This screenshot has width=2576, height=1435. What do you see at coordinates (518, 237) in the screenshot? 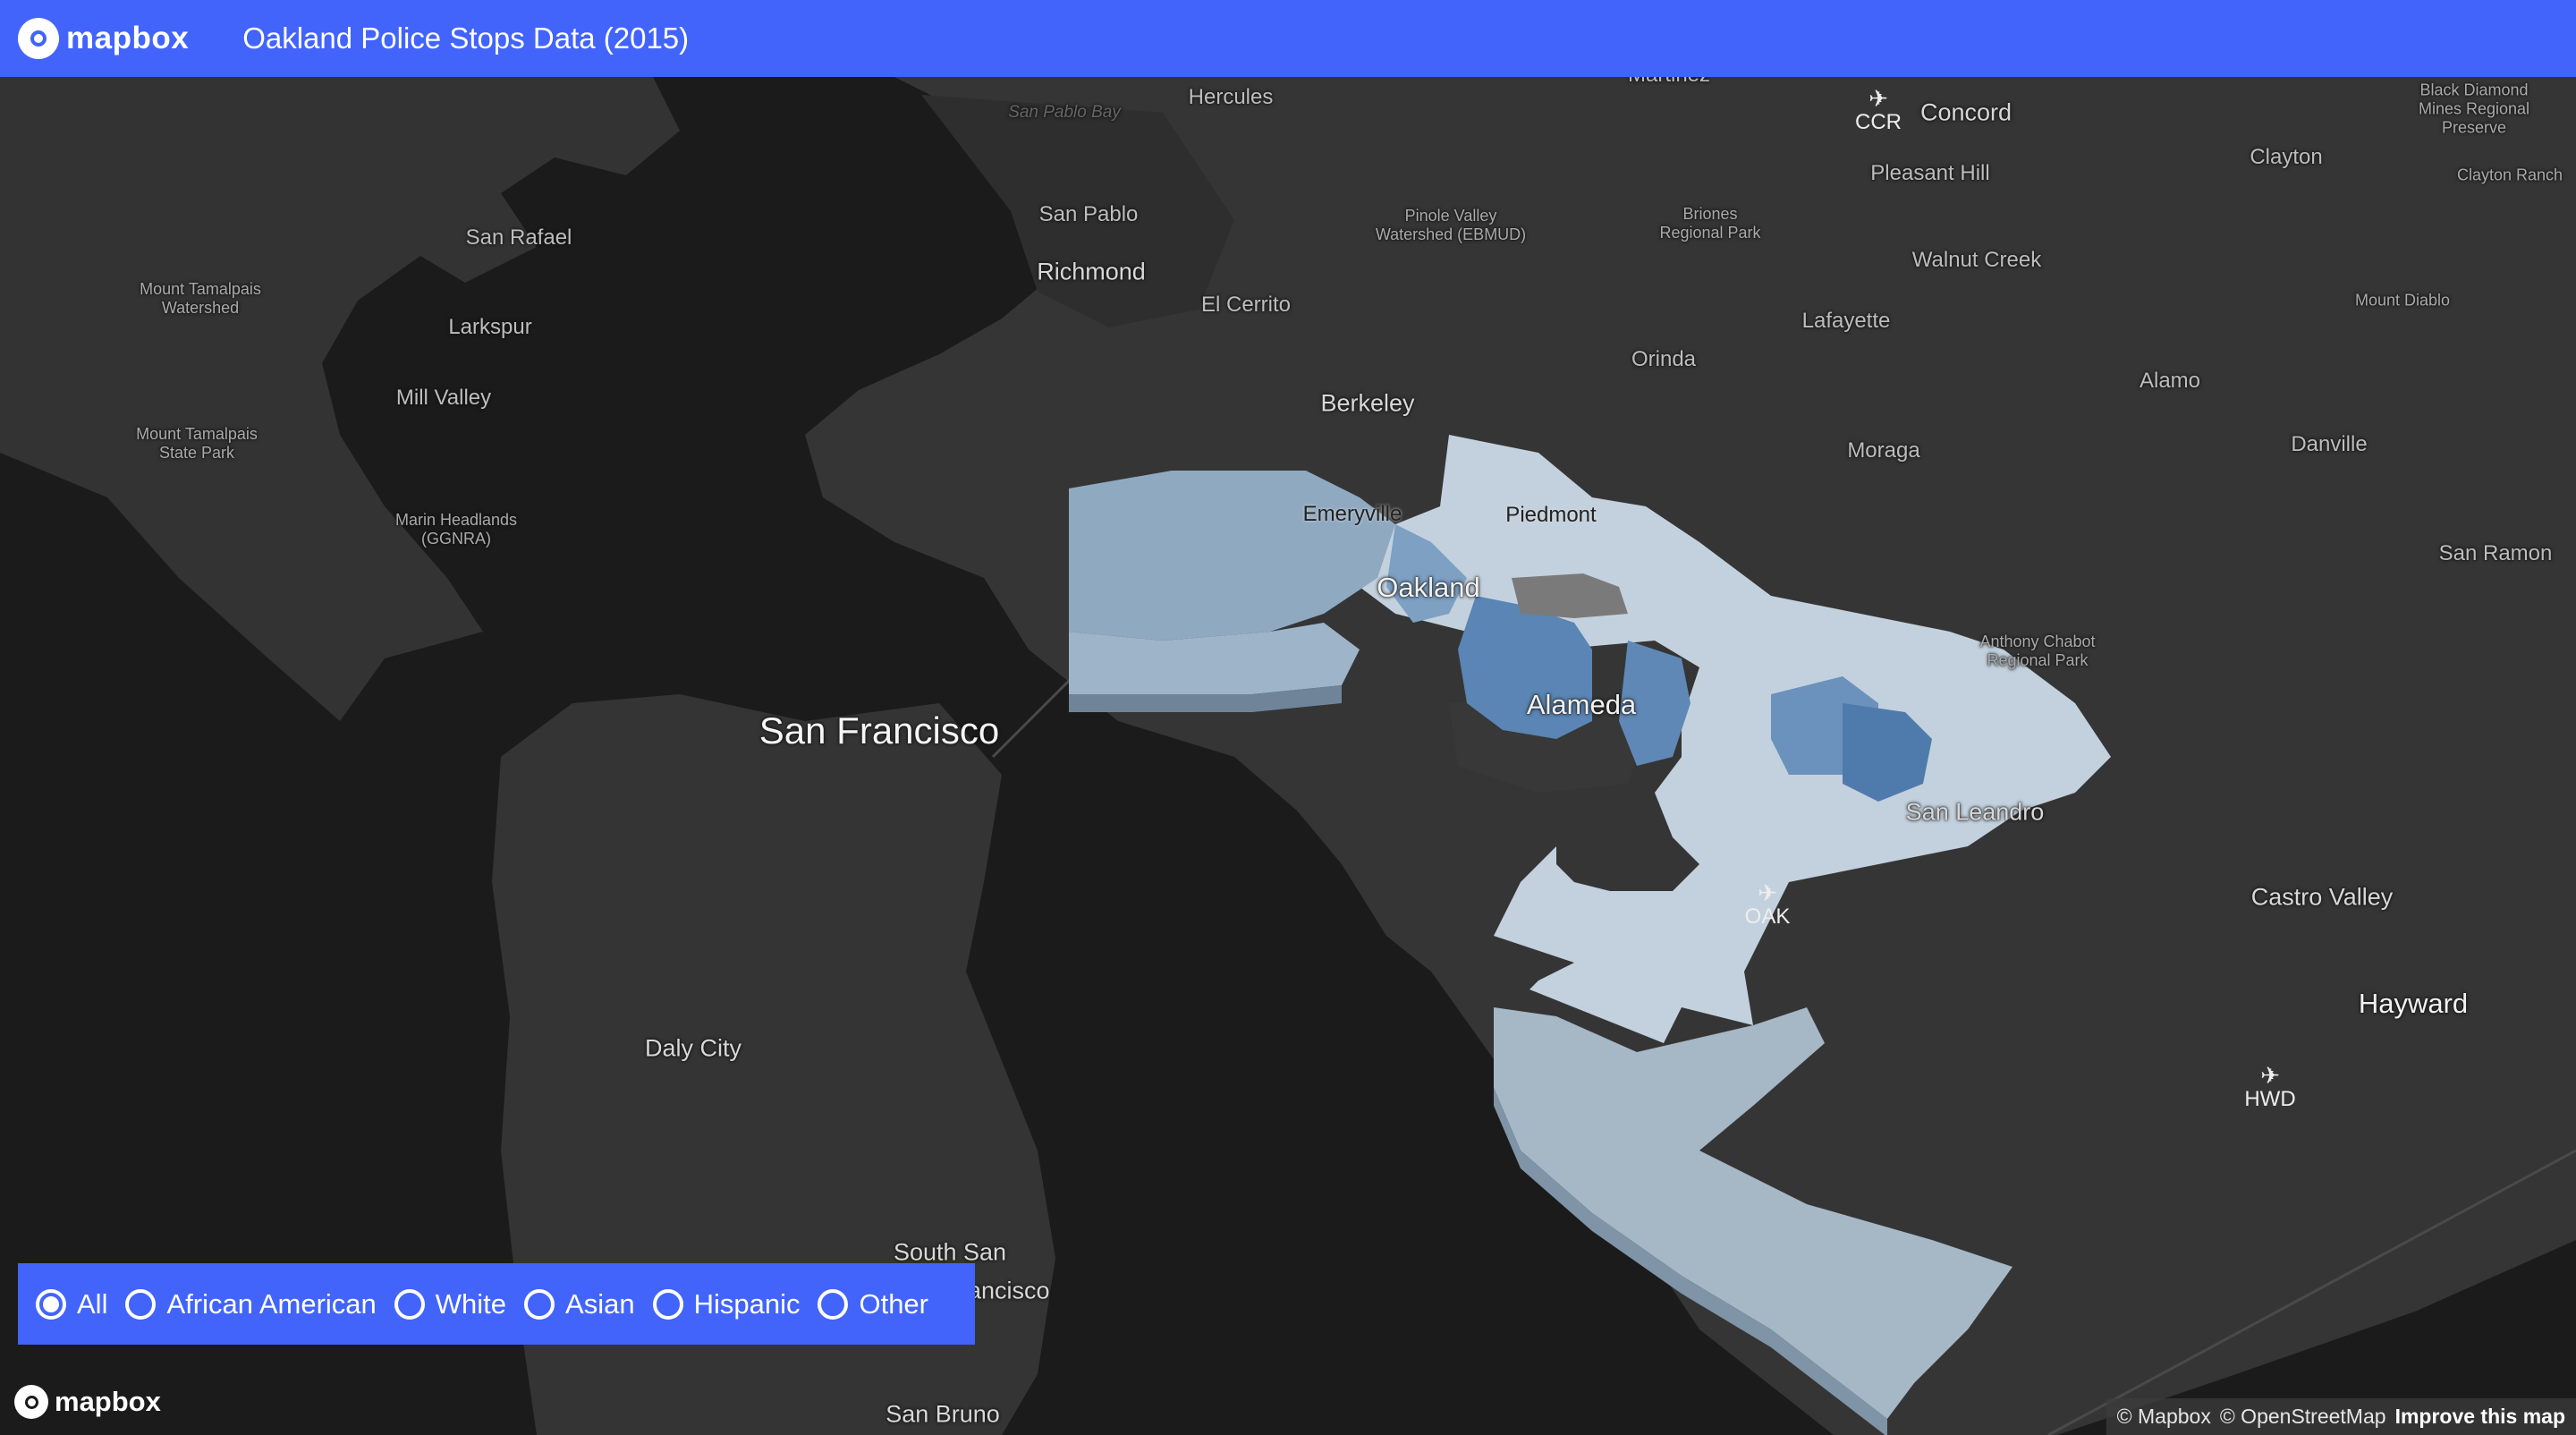
I see `label-san-rafael: San Rafael` at bounding box center [518, 237].